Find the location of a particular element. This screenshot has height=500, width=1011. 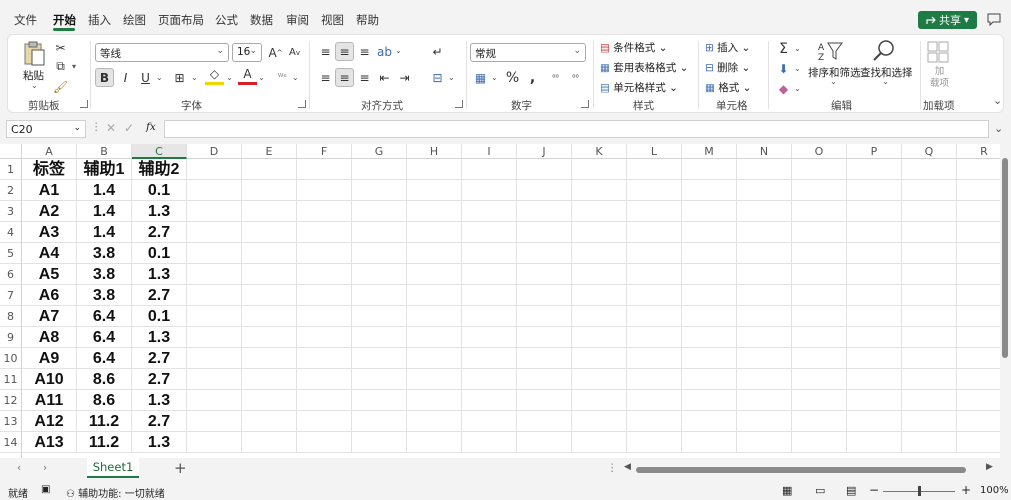

cell-m10 is located at coordinates (709, 358).